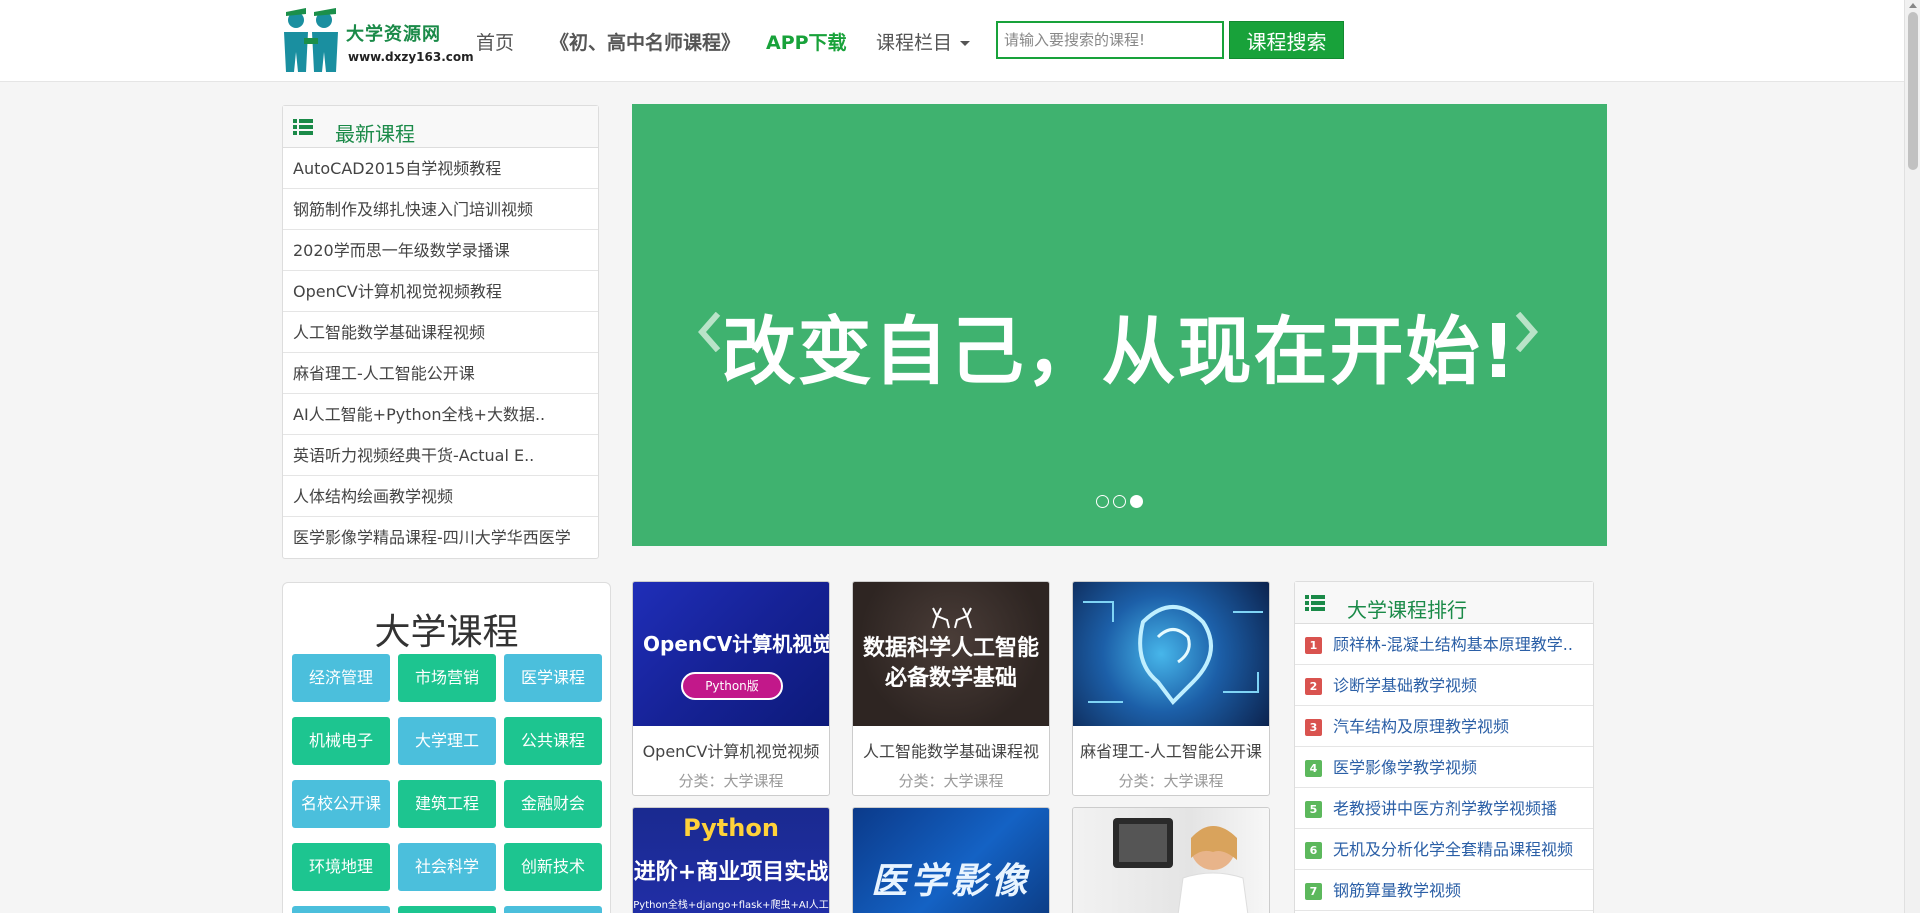 The height and width of the screenshot is (913, 1920). What do you see at coordinates (440, 537) in the screenshot?
I see `latest-course-link: 医学影像学精品课程-四川大学华西医学` at bounding box center [440, 537].